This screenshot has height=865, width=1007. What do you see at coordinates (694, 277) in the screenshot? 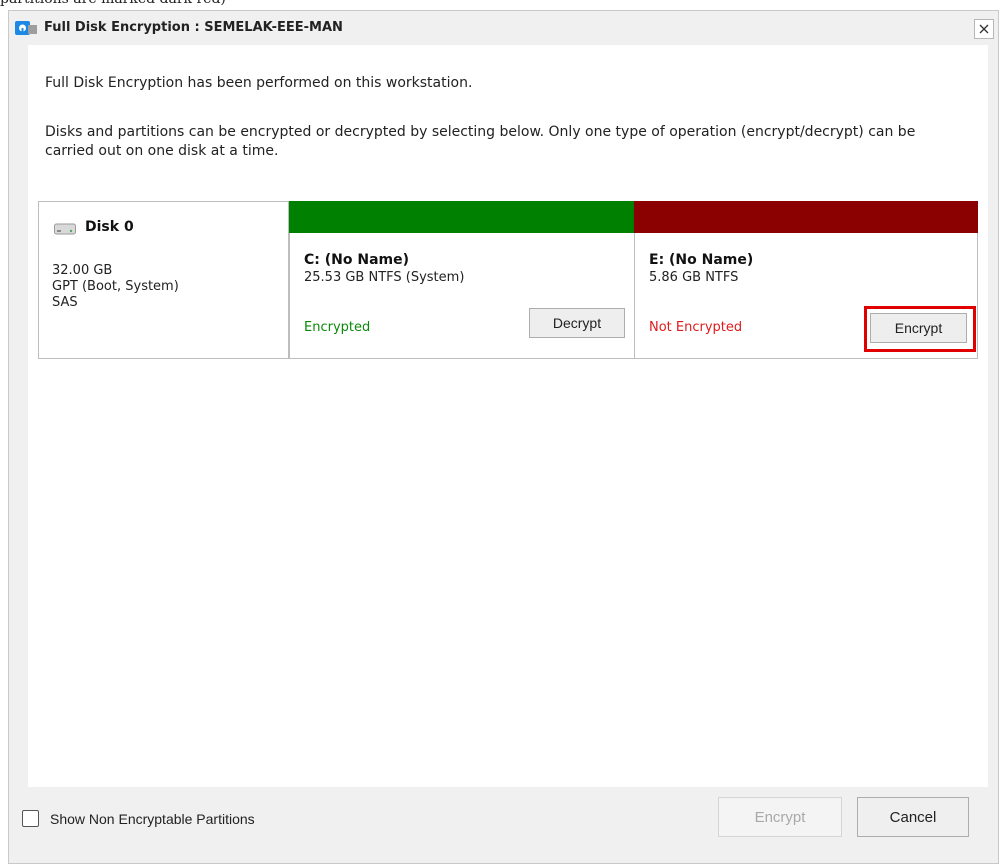
I see `partition-detail: 5.86 GB NTFS` at bounding box center [694, 277].